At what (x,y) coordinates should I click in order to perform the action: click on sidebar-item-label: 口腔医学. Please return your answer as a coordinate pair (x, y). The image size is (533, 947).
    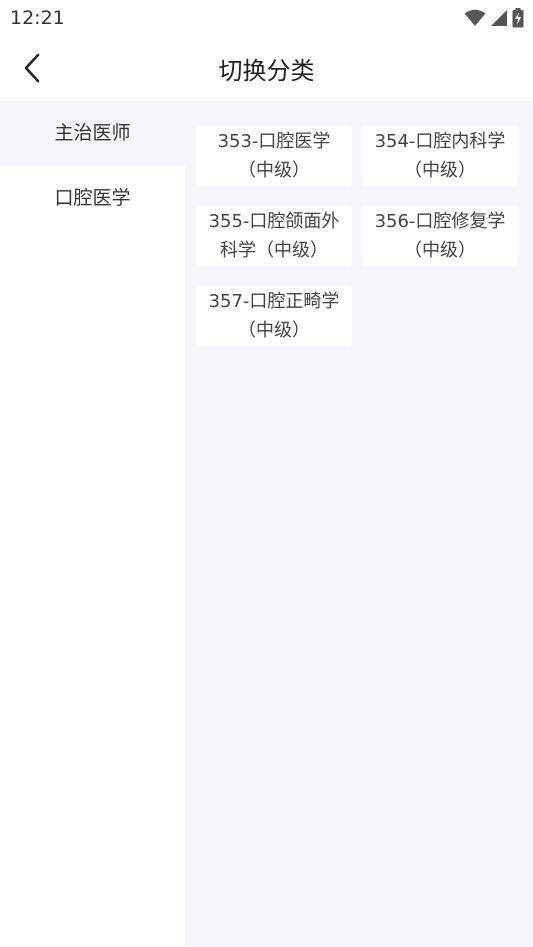
    Looking at the image, I should click on (92, 198).